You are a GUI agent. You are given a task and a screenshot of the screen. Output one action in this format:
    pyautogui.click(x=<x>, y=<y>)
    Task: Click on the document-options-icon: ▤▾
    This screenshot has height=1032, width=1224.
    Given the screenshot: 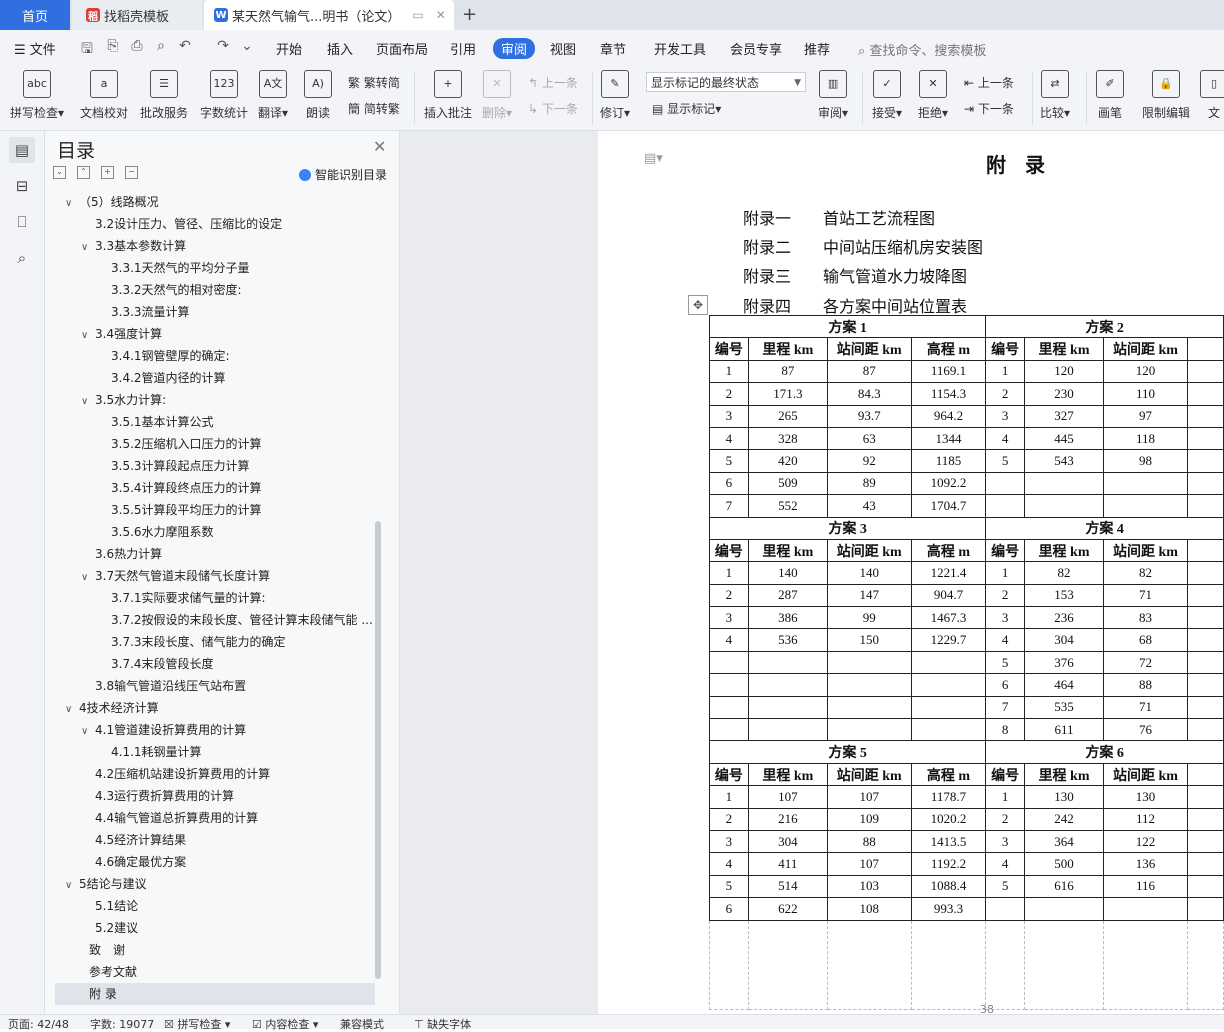 What is the action you would take?
    pyautogui.click(x=653, y=158)
    